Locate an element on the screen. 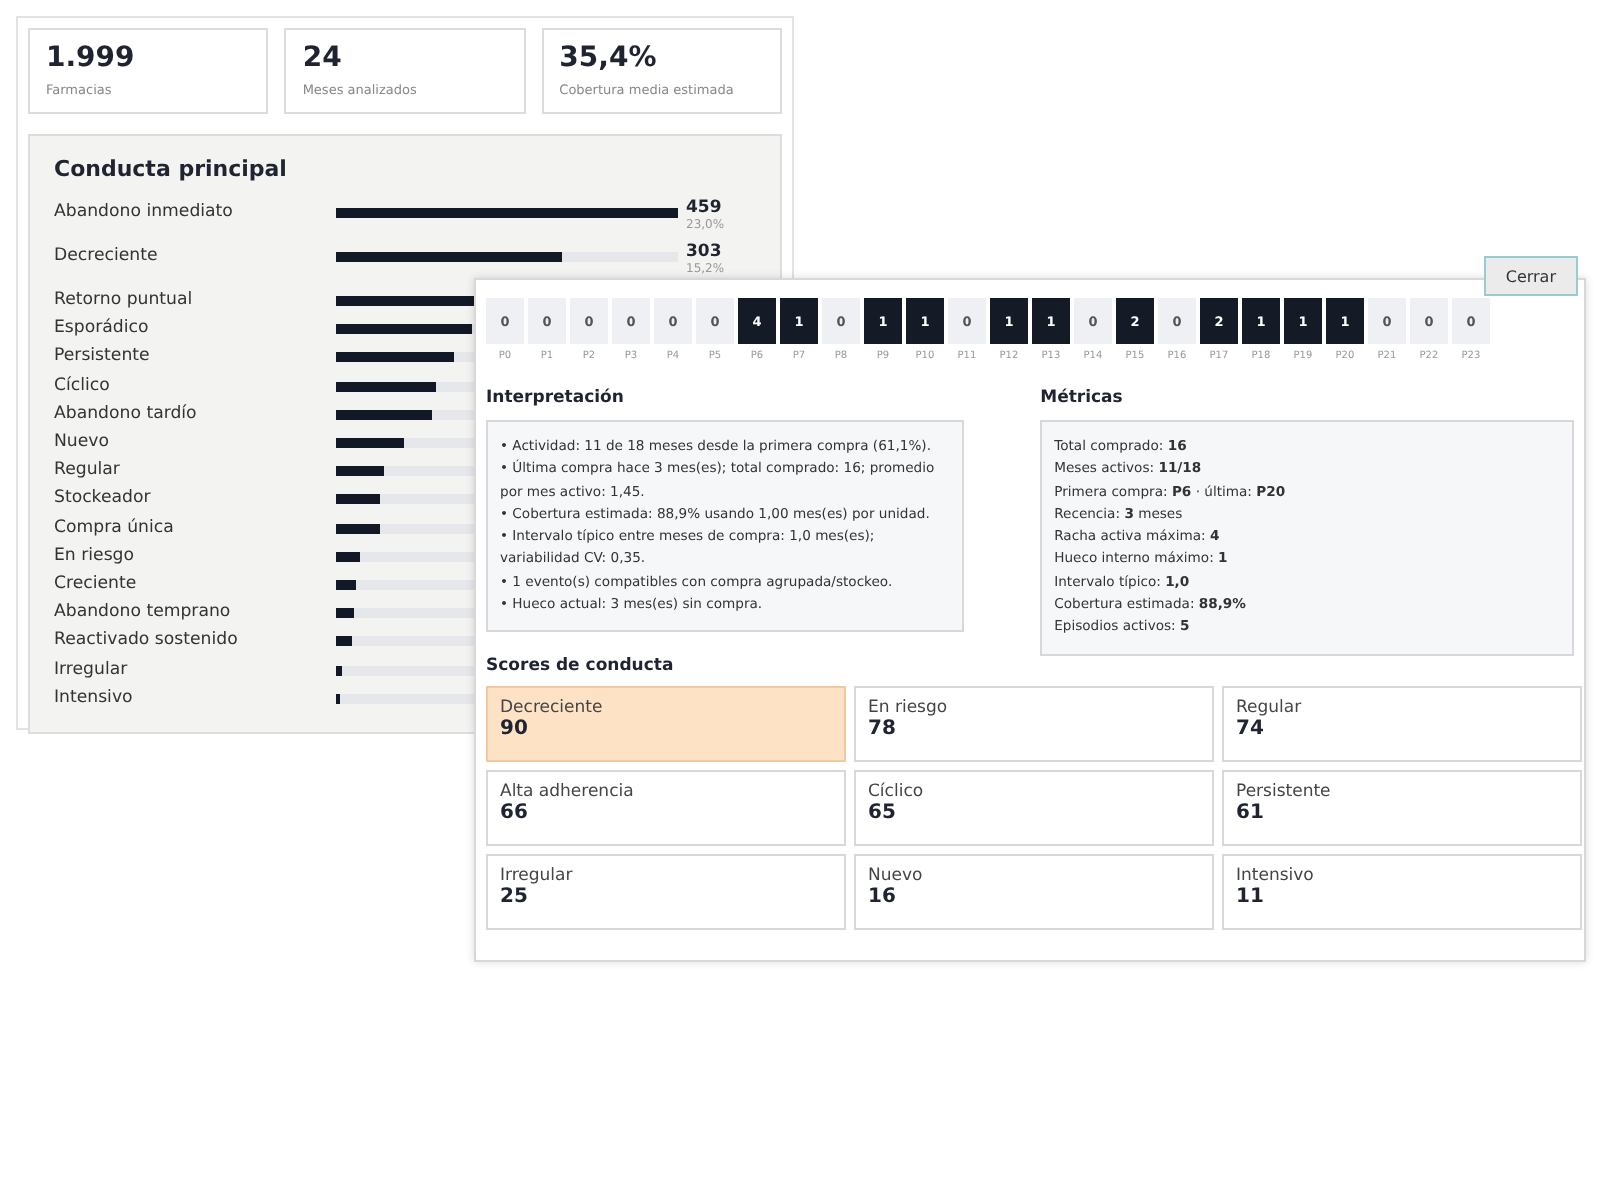 Image resolution: width=1600 pixels, height=1200 pixels. score-label: Persistente is located at coordinates (1284, 791).